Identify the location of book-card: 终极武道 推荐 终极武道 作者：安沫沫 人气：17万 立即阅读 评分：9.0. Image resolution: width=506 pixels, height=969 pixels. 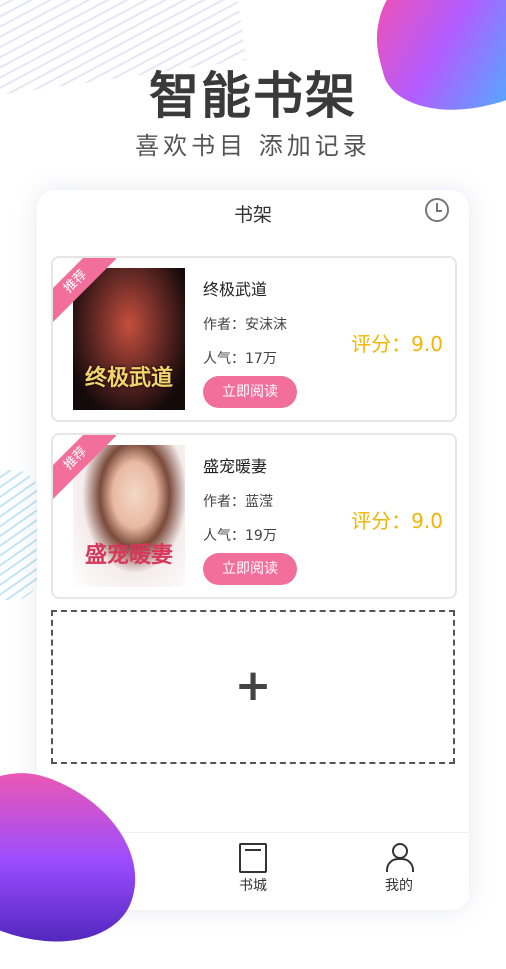
(254, 339).